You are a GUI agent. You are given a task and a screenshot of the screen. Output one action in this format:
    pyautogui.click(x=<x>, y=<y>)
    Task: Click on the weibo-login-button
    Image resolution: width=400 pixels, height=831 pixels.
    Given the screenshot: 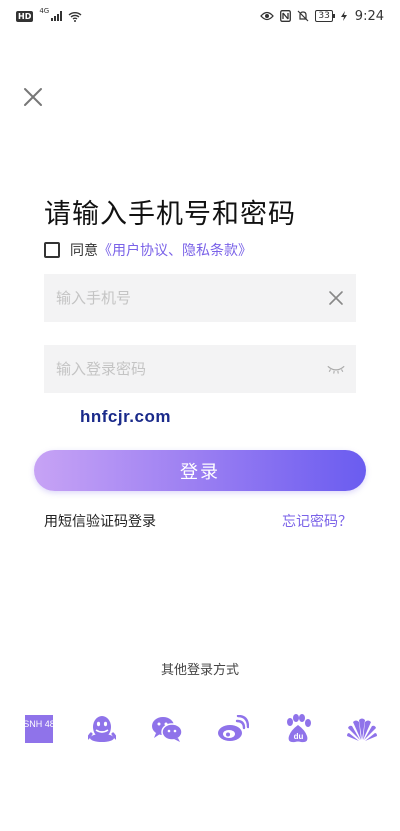 What is the action you would take?
    pyautogui.click(x=233, y=729)
    